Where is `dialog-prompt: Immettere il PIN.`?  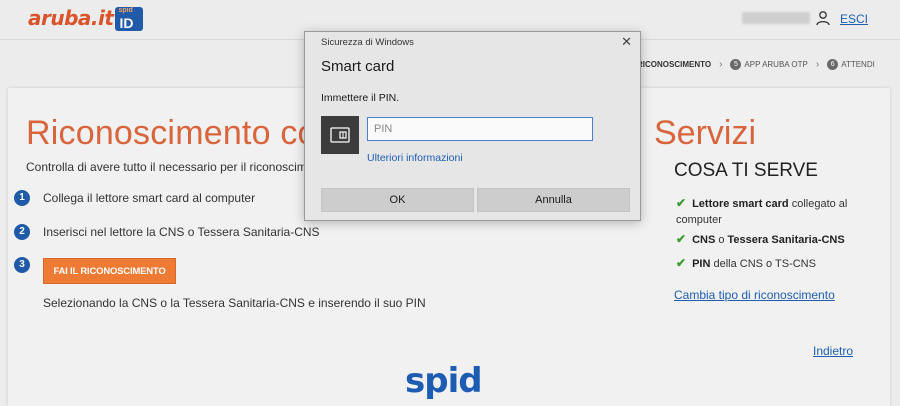 dialog-prompt: Immettere il PIN. is located at coordinates (360, 98).